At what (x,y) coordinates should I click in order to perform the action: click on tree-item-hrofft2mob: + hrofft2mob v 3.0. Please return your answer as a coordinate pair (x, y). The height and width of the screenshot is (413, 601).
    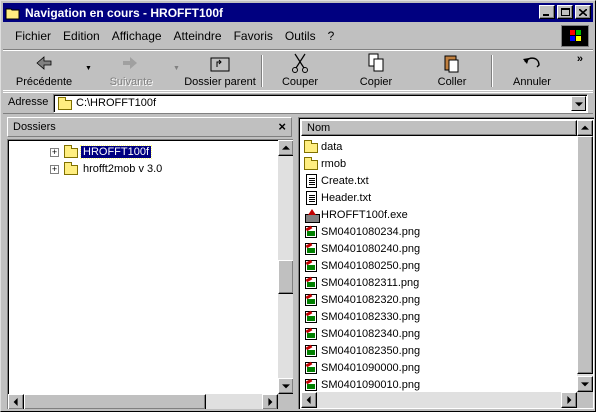
    Looking at the image, I should click on (107, 169).